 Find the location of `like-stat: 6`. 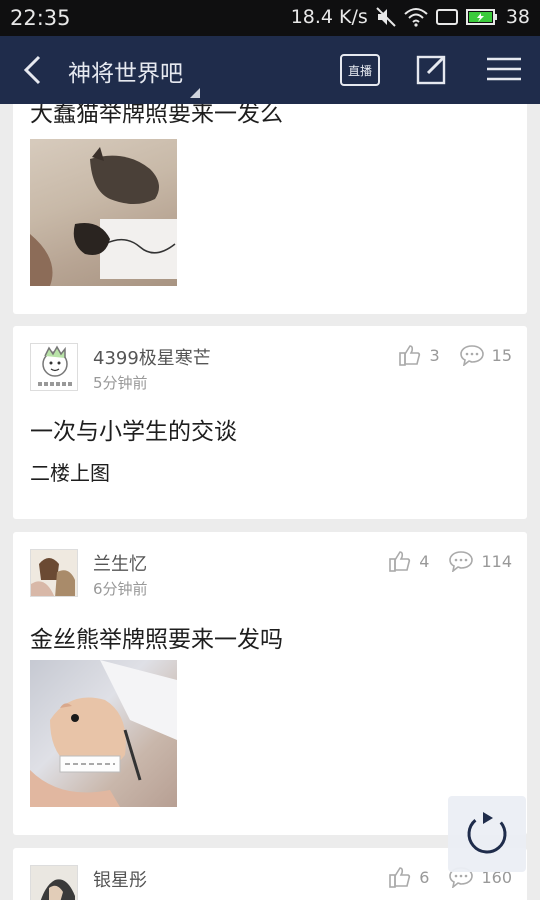

like-stat: 6 is located at coordinates (409, 877).